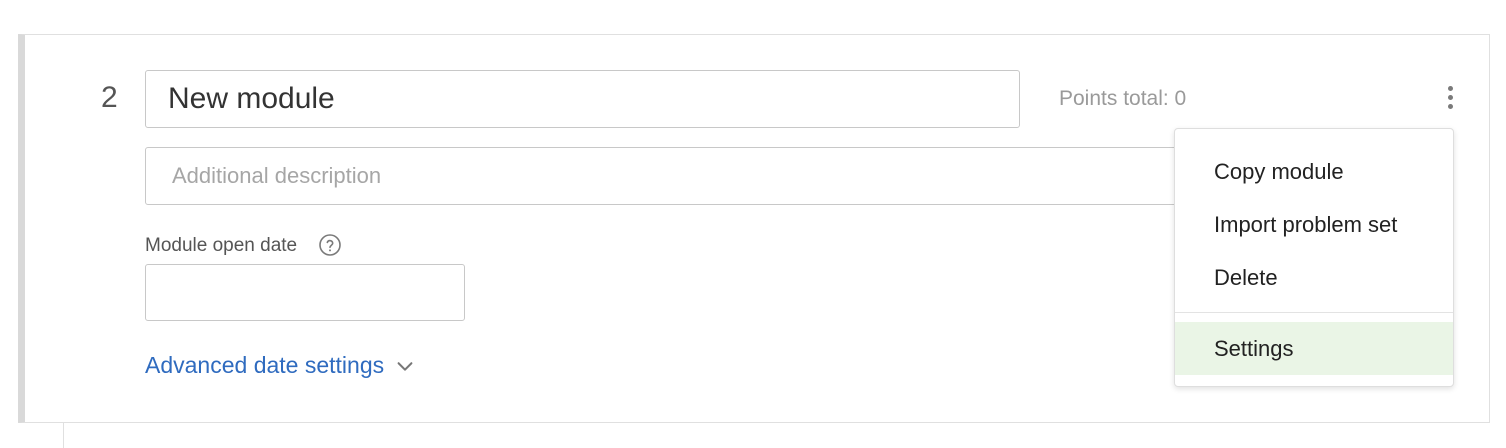 Image resolution: width=1506 pixels, height=448 pixels. Describe the element at coordinates (1314, 224) in the screenshot. I see `menu-item-import-problem-set: Import problem set` at that location.